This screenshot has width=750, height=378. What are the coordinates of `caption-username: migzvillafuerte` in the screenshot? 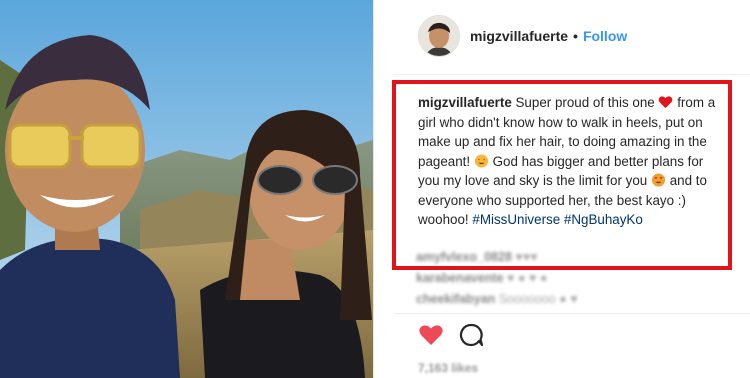 It's located at (465, 102).